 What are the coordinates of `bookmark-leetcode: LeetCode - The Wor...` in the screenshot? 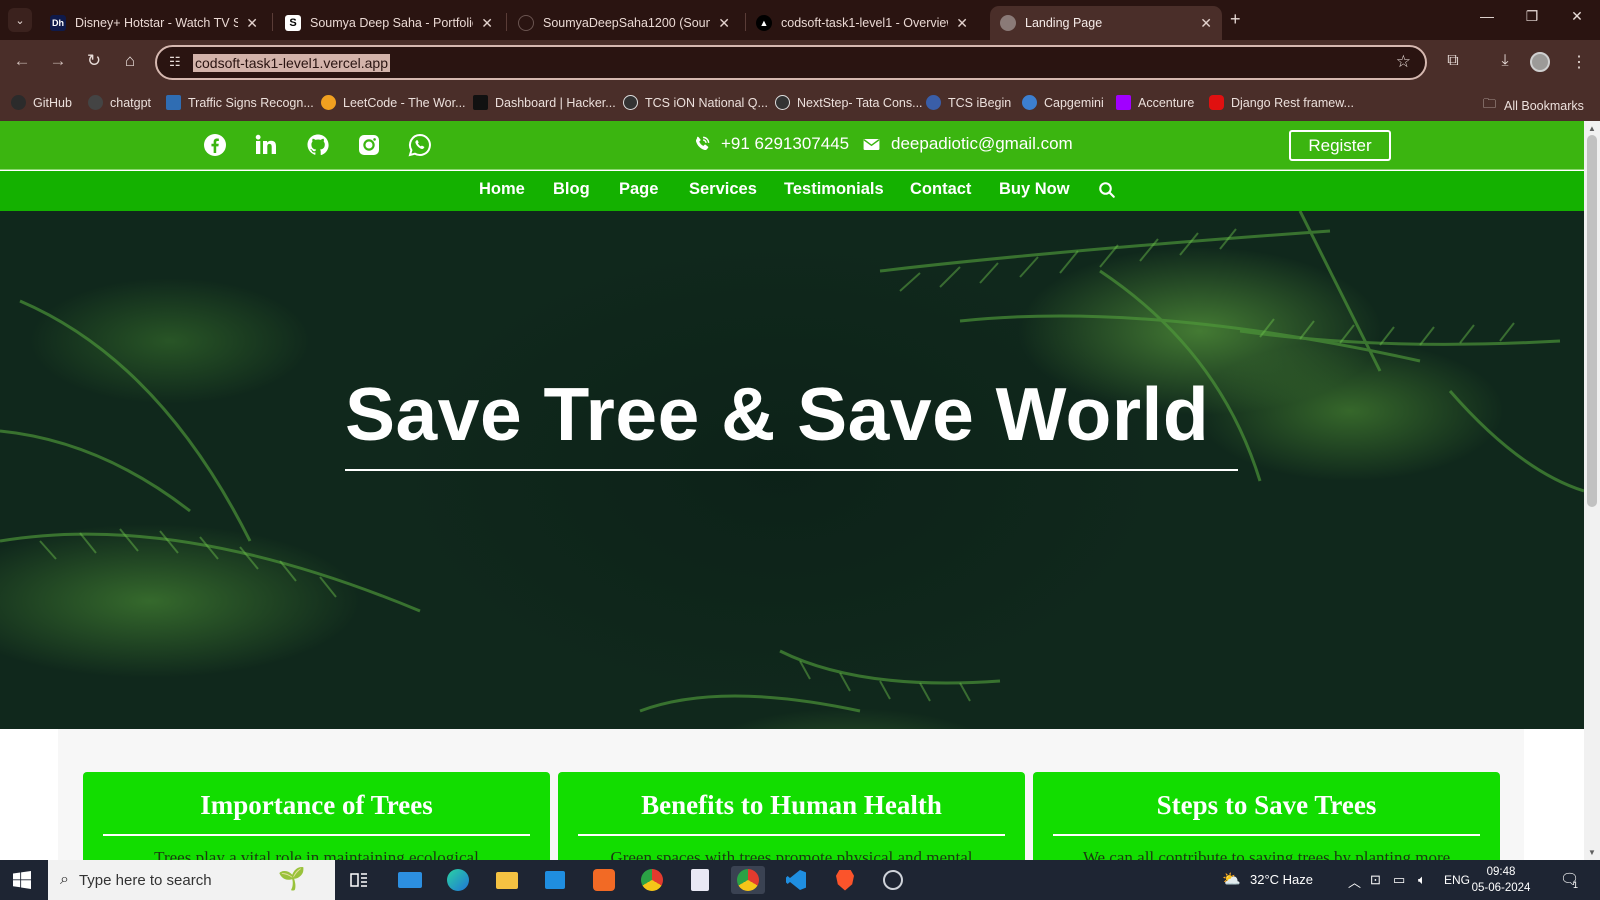 It's located at (393, 102).